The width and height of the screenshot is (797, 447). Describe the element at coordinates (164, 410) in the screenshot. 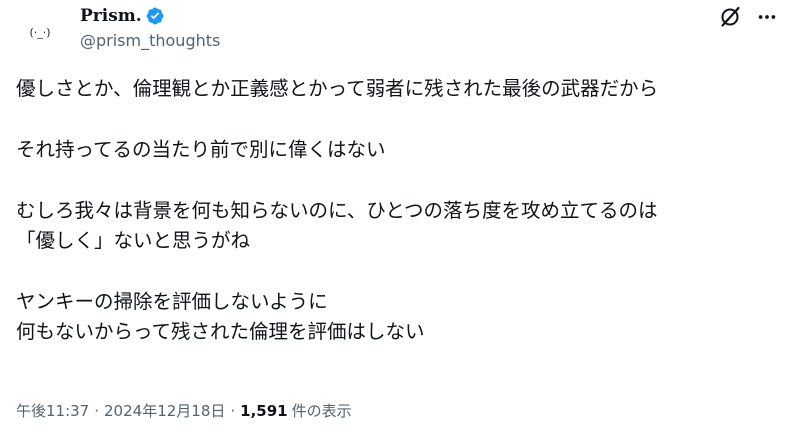

I see `tweet-date: 2024年12月18日` at that location.